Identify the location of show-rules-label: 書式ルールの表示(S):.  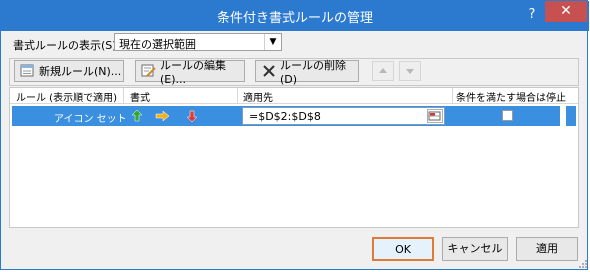
(67, 45).